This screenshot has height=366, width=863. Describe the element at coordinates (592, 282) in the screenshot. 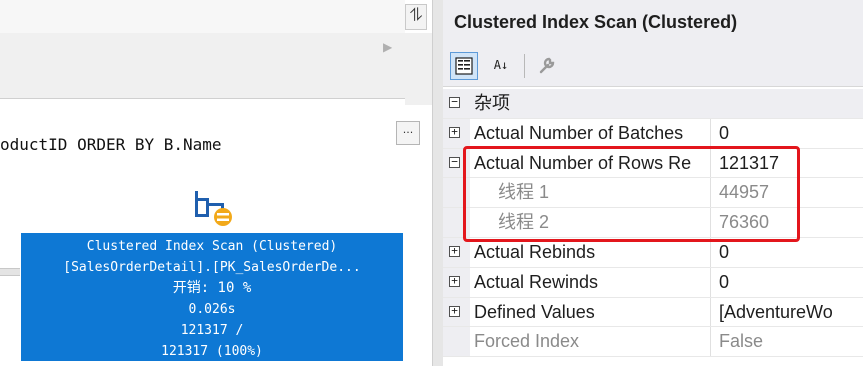

I see `property-name: Actual Rewinds` at that location.